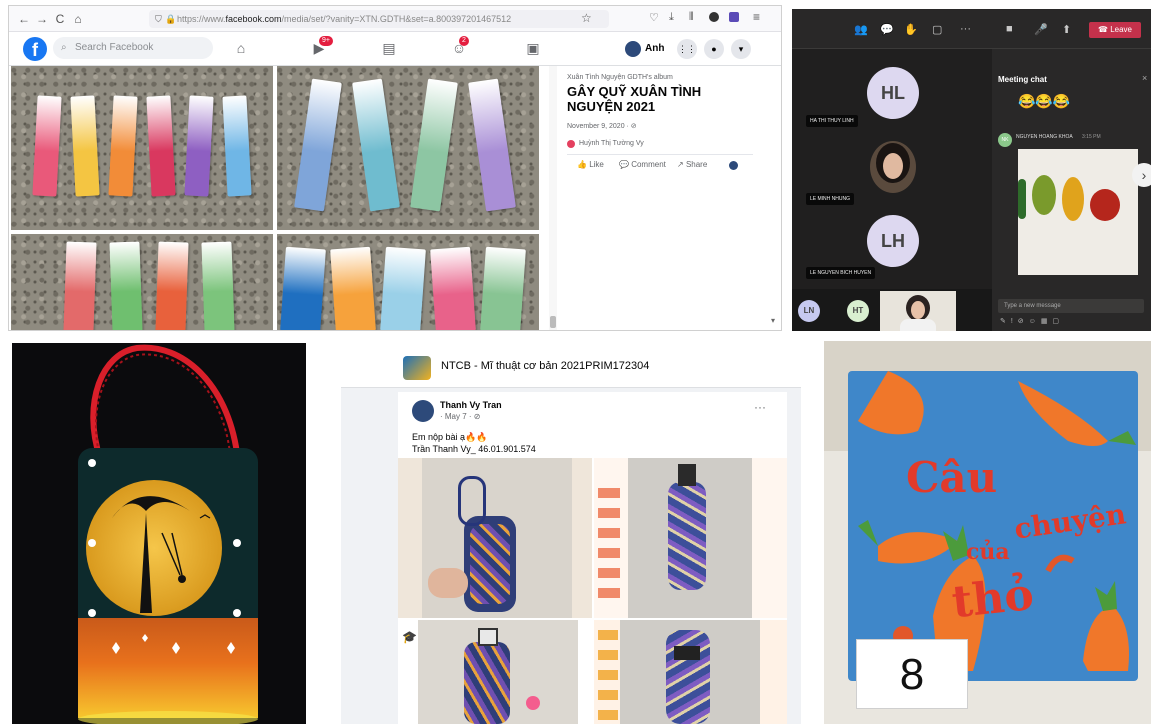  Describe the element at coordinates (634, 99) in the screenshot. I see `album-title: GÂY QUỸ XUÂN TÌNH NGUYỆN 2021` at that location.